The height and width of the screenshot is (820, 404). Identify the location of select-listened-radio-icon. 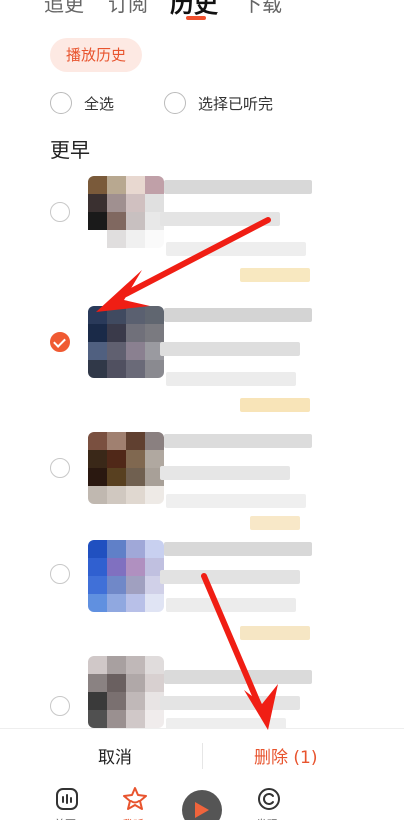
(175, 103).